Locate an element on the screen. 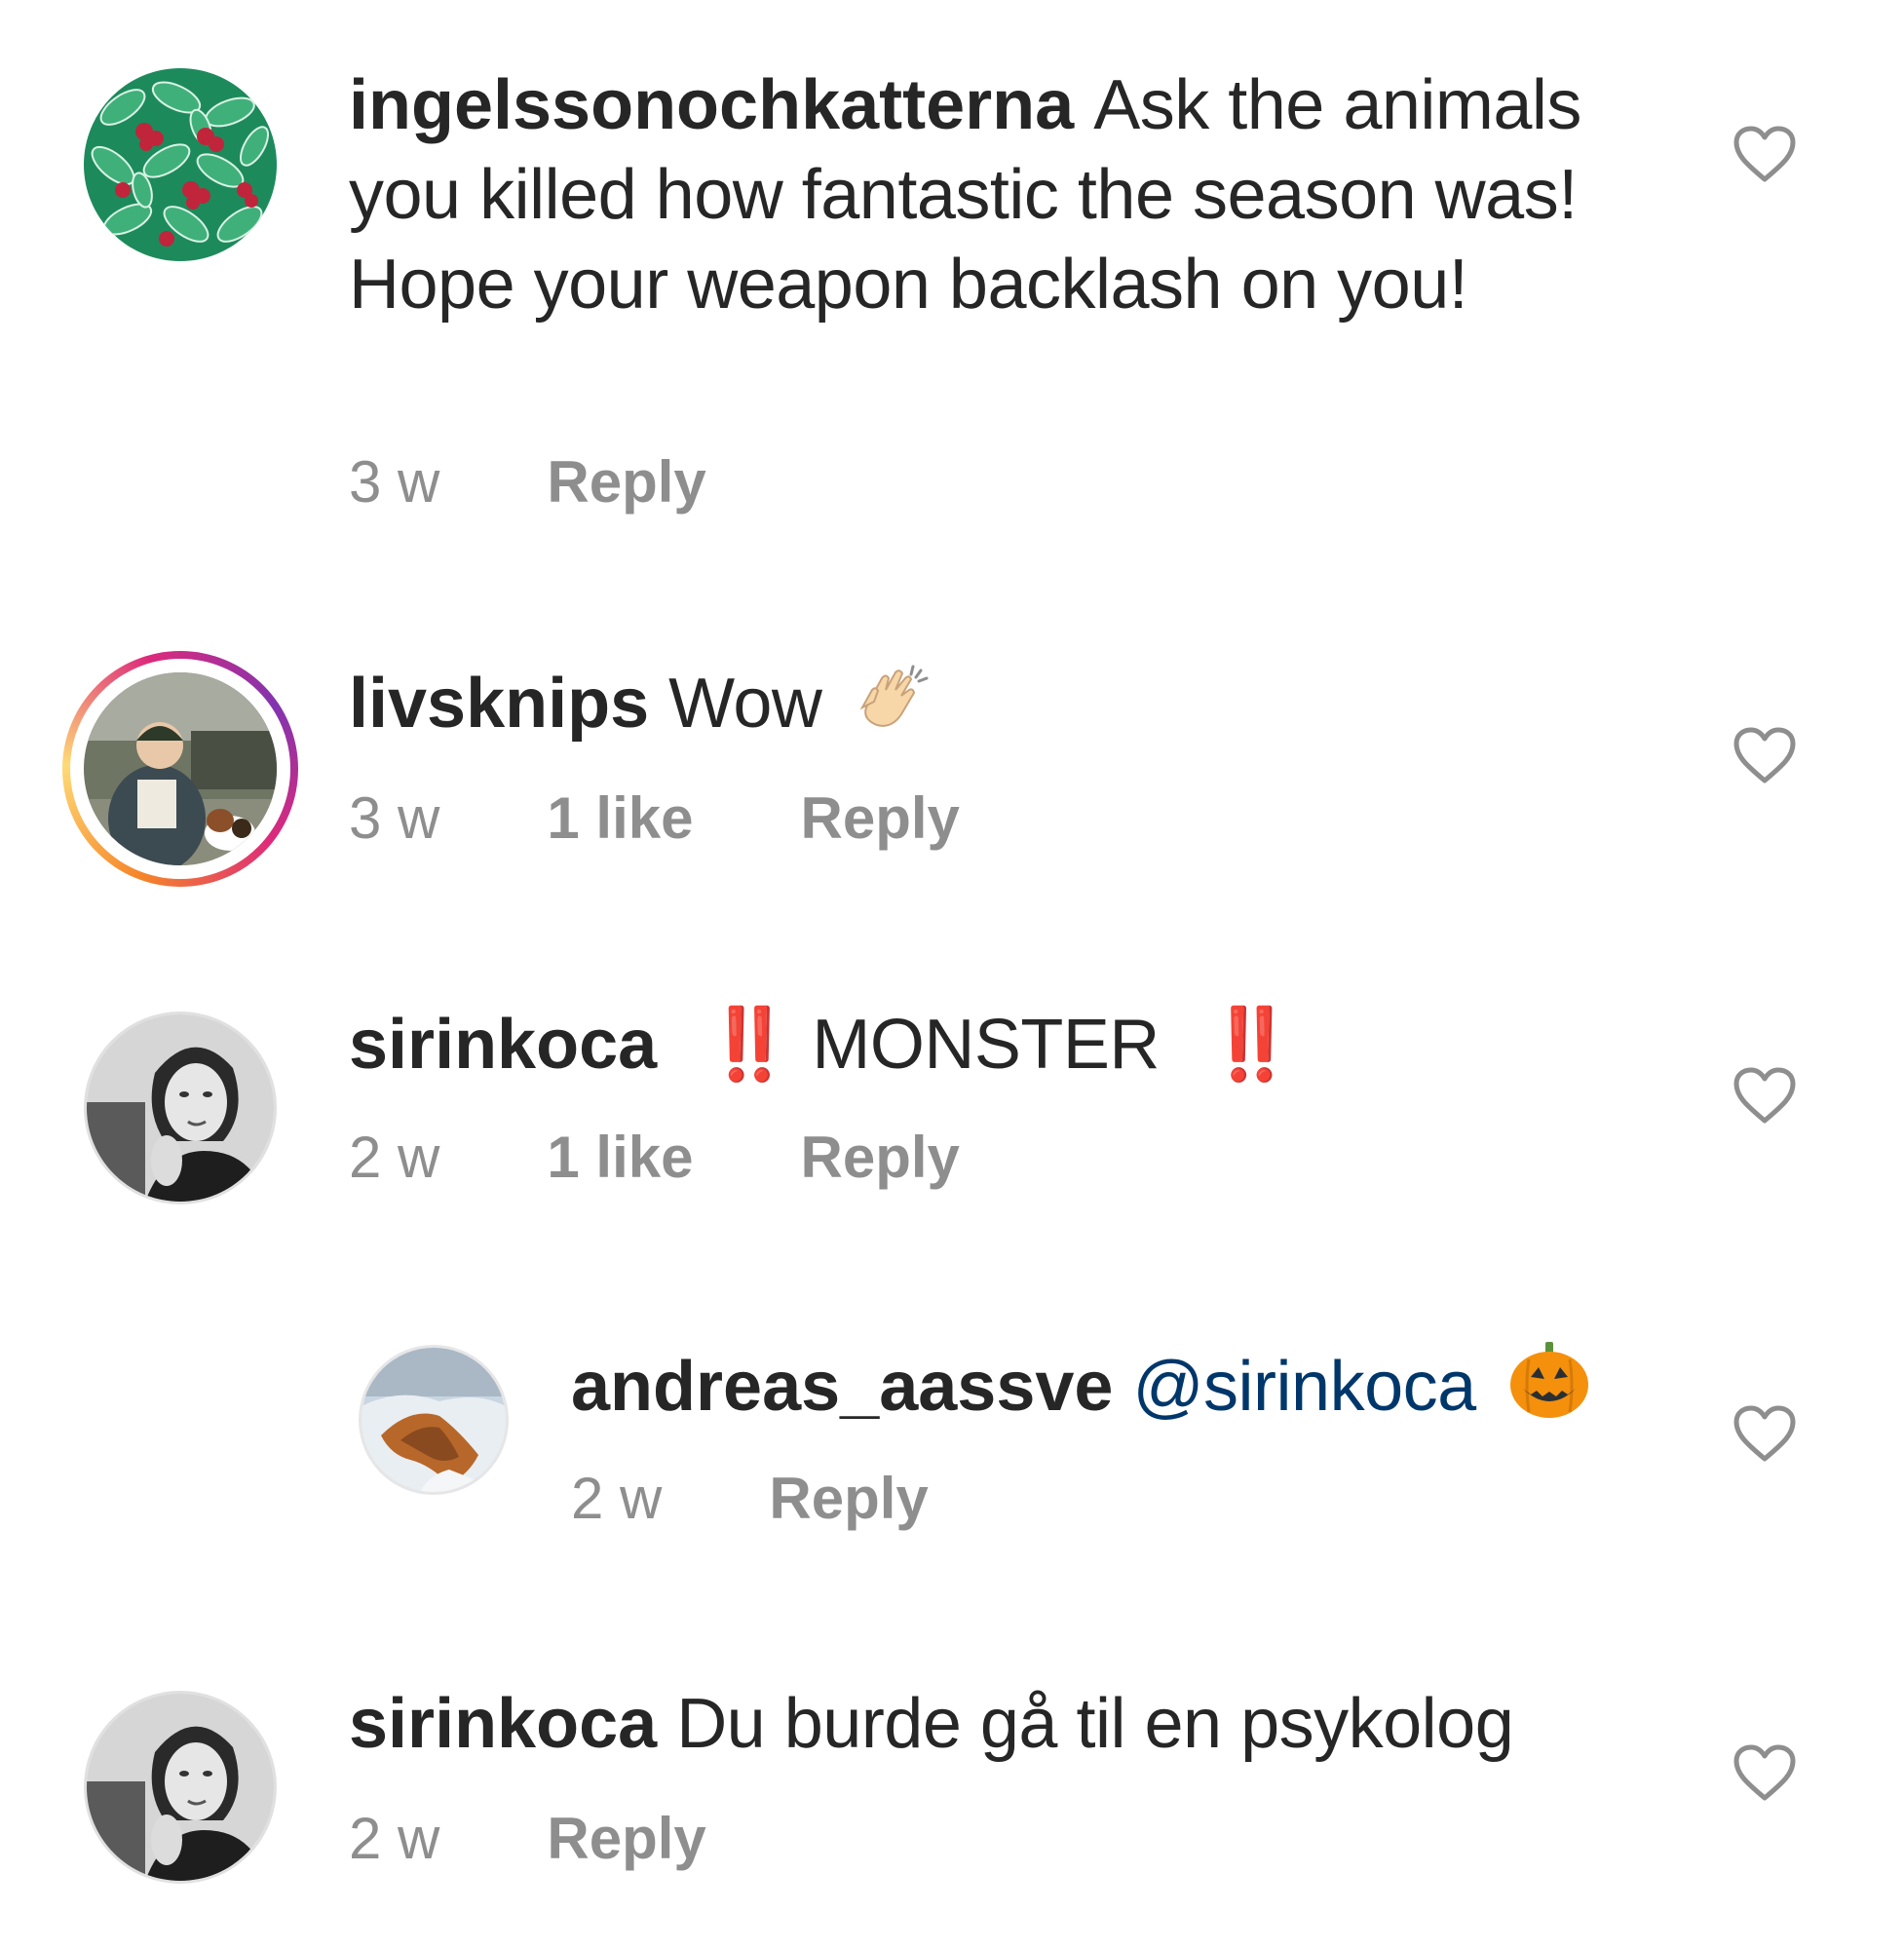  snowy-mountain-avatar-icon is located at coordinates (434, 1420).